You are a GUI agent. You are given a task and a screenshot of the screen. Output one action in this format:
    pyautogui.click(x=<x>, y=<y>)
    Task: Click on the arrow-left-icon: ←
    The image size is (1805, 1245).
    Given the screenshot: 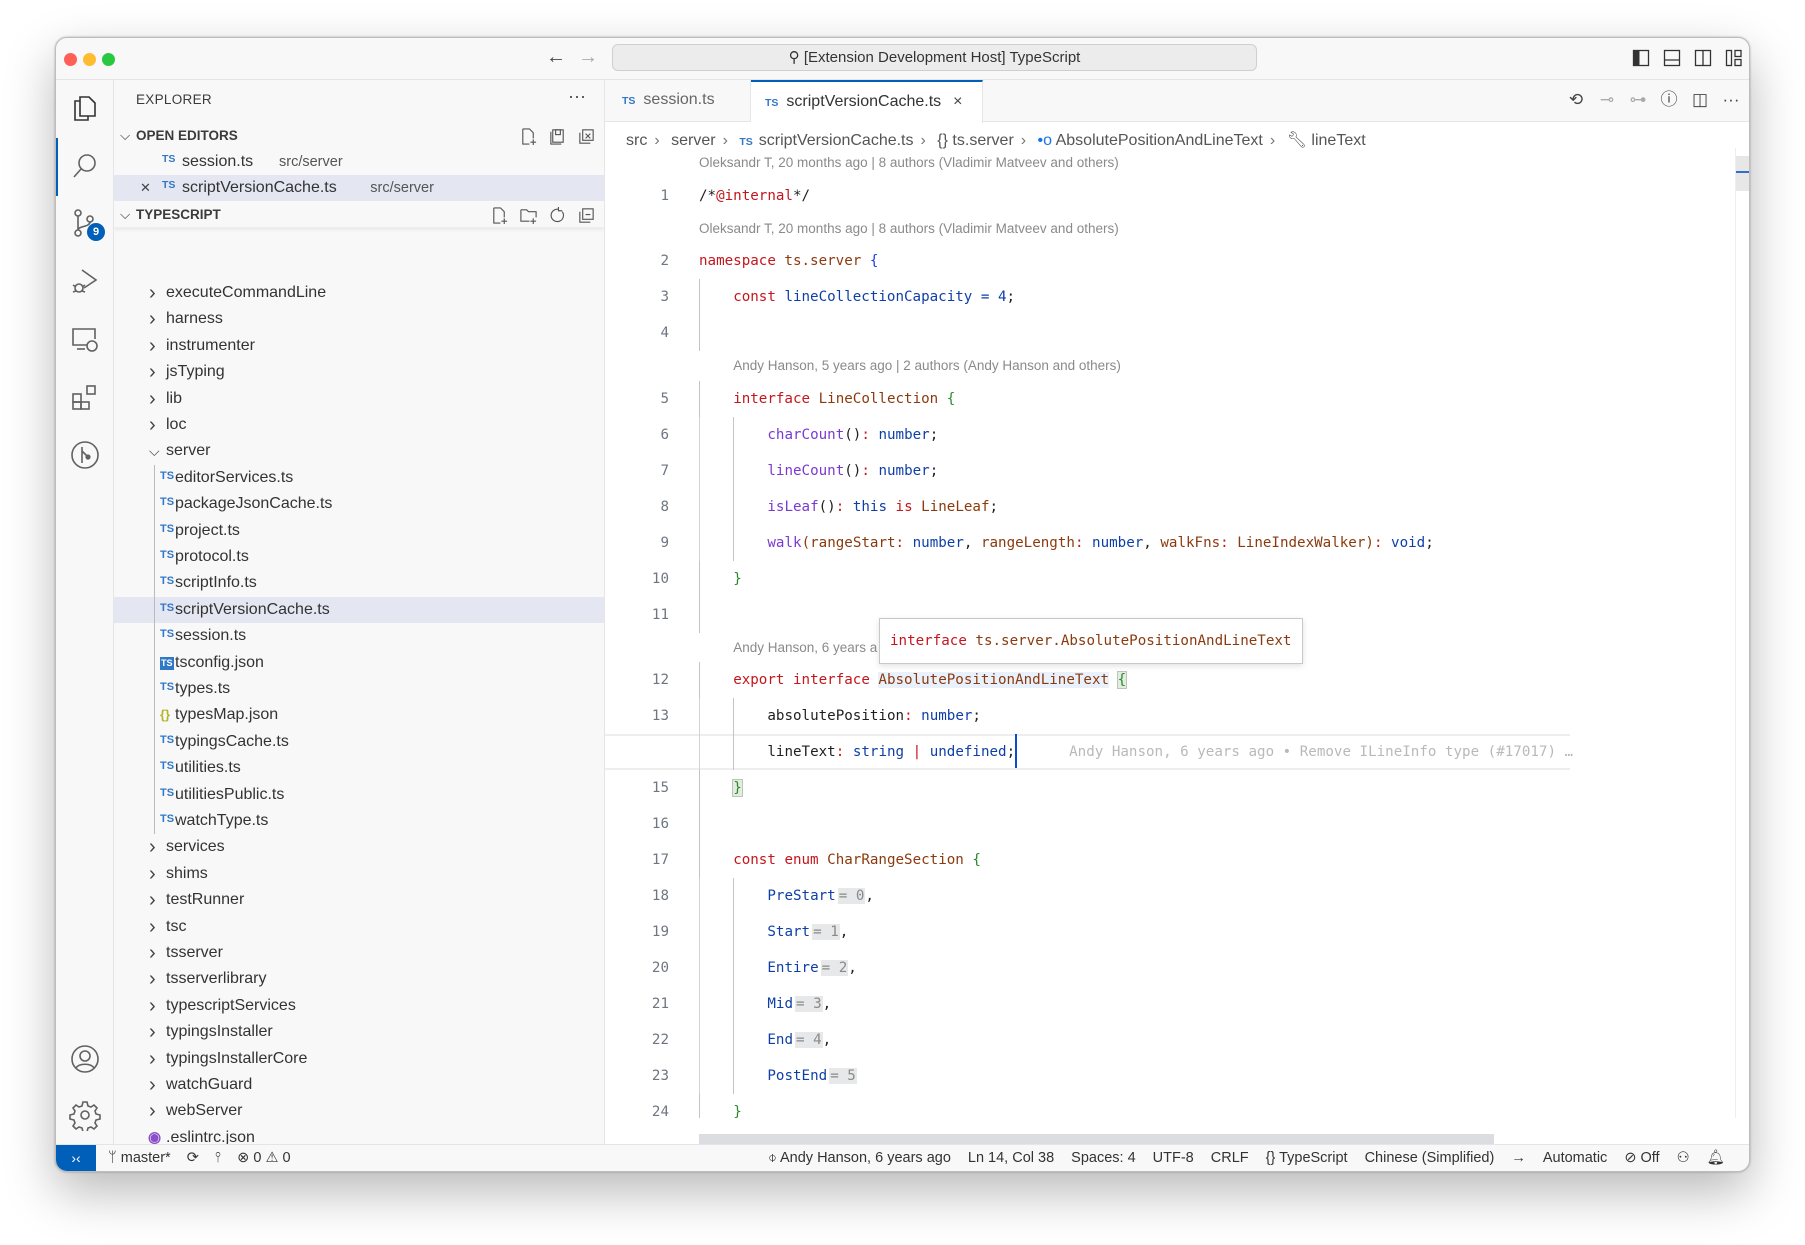 What is the action you would take?
    pyautogui.click(x=556, y=57)
    